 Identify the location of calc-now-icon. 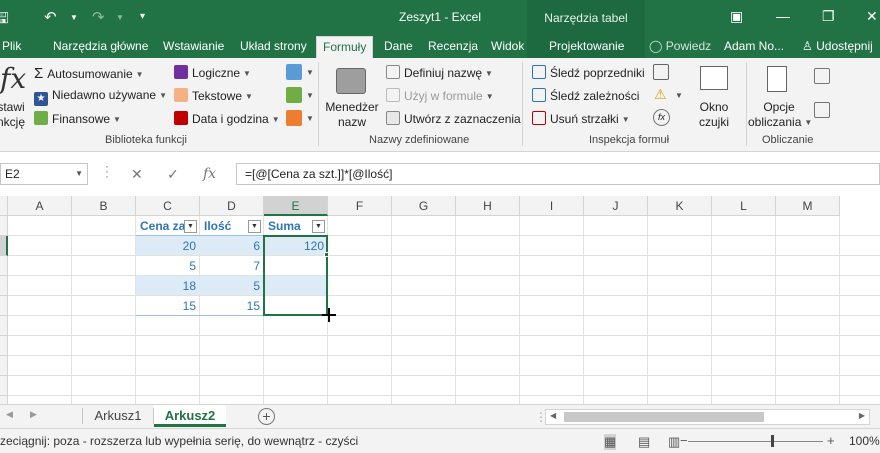
(822, 76).